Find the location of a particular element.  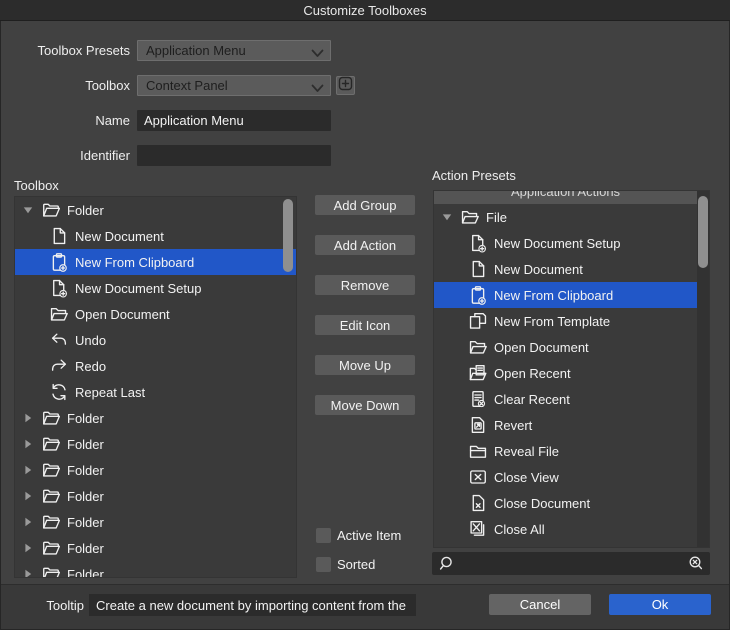

active-item-checkbox-label: Active Item is located at coordinates (369, 535).